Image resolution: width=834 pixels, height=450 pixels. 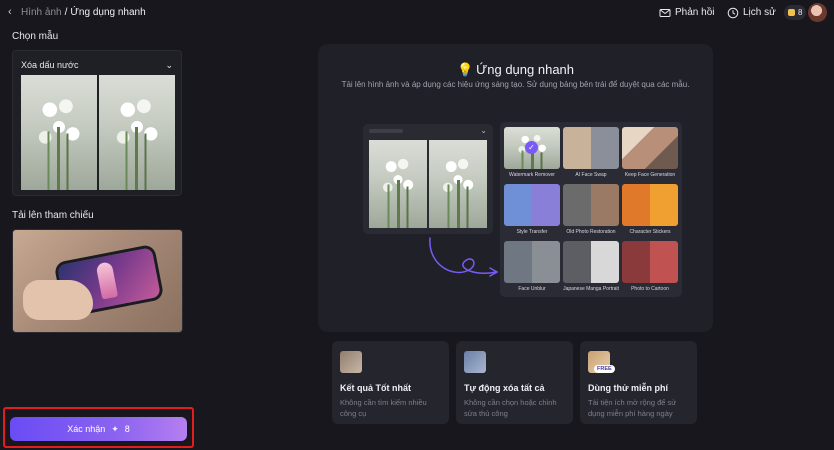 What do you see at coordinates (59, 132) in the screenshot?
I see `template-preview-before` at bounding box center [59, 132].